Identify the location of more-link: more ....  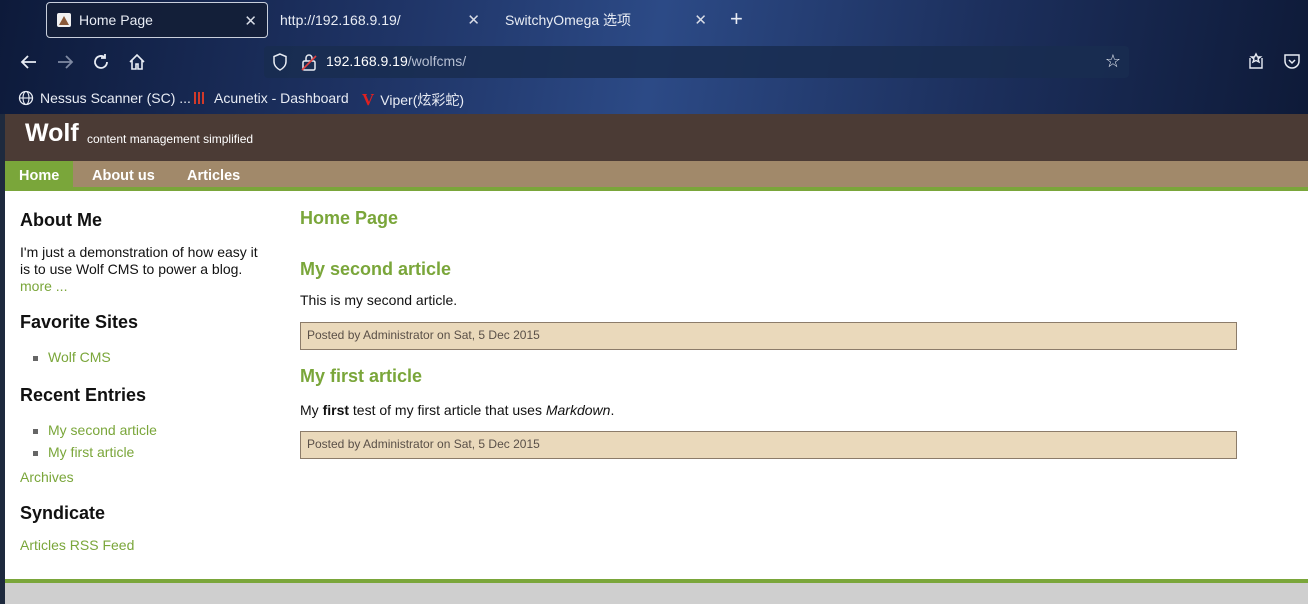
(43, 286).